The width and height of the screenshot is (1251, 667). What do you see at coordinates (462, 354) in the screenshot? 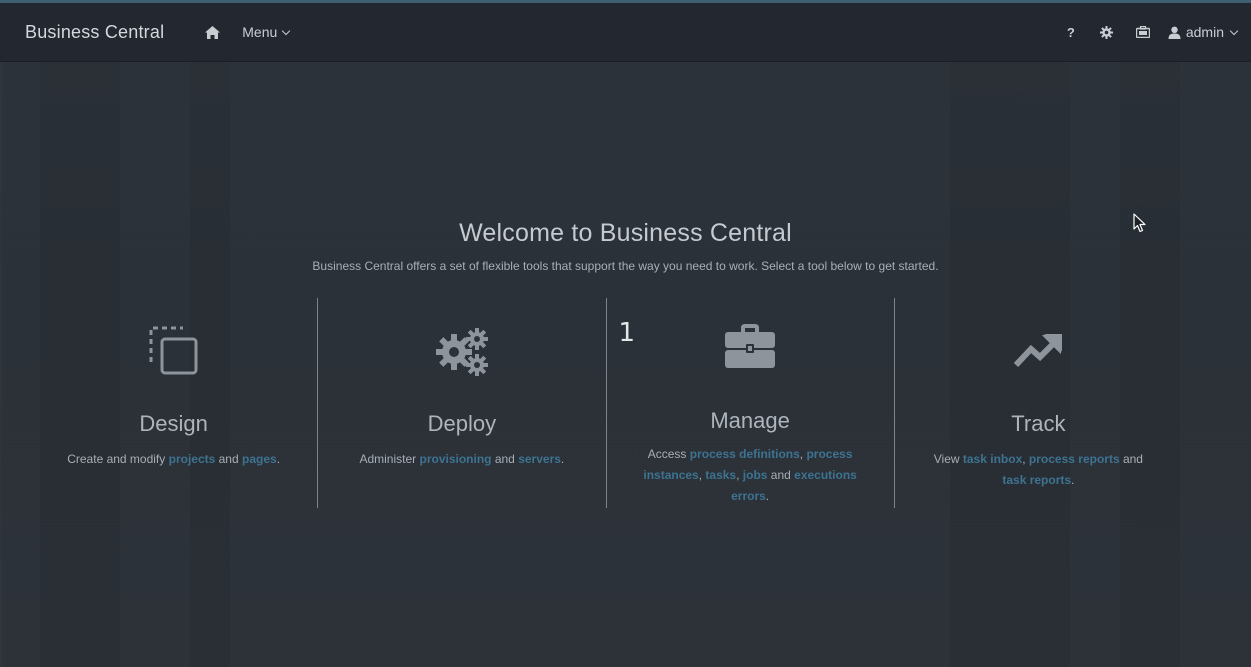
I see `cogs-icon` at bounding box center [462, 354].